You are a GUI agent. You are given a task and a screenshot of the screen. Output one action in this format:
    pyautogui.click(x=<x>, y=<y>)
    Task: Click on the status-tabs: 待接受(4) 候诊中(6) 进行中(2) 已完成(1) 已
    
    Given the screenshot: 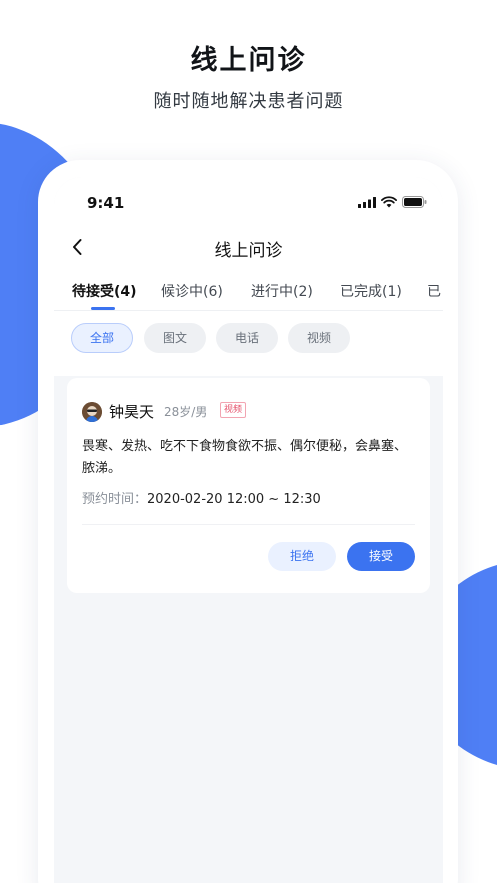 What is the action you would take?
    pyautogui.click(x=248, y=289)
    